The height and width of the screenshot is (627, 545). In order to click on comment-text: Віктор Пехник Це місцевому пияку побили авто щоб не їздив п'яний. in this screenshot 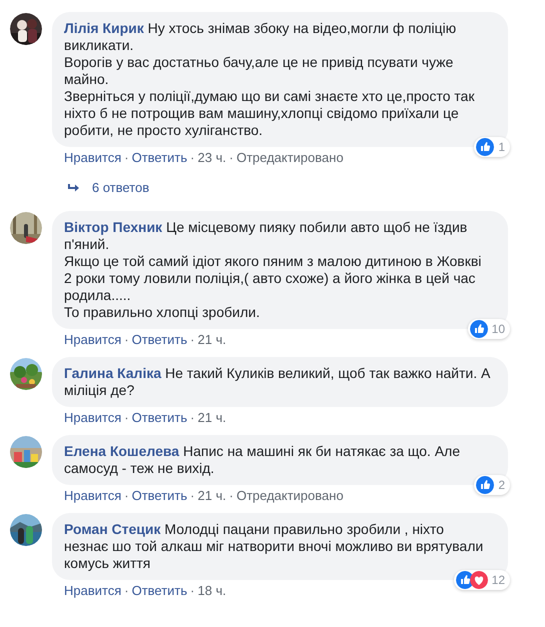, I will do `click(266, 235)`.